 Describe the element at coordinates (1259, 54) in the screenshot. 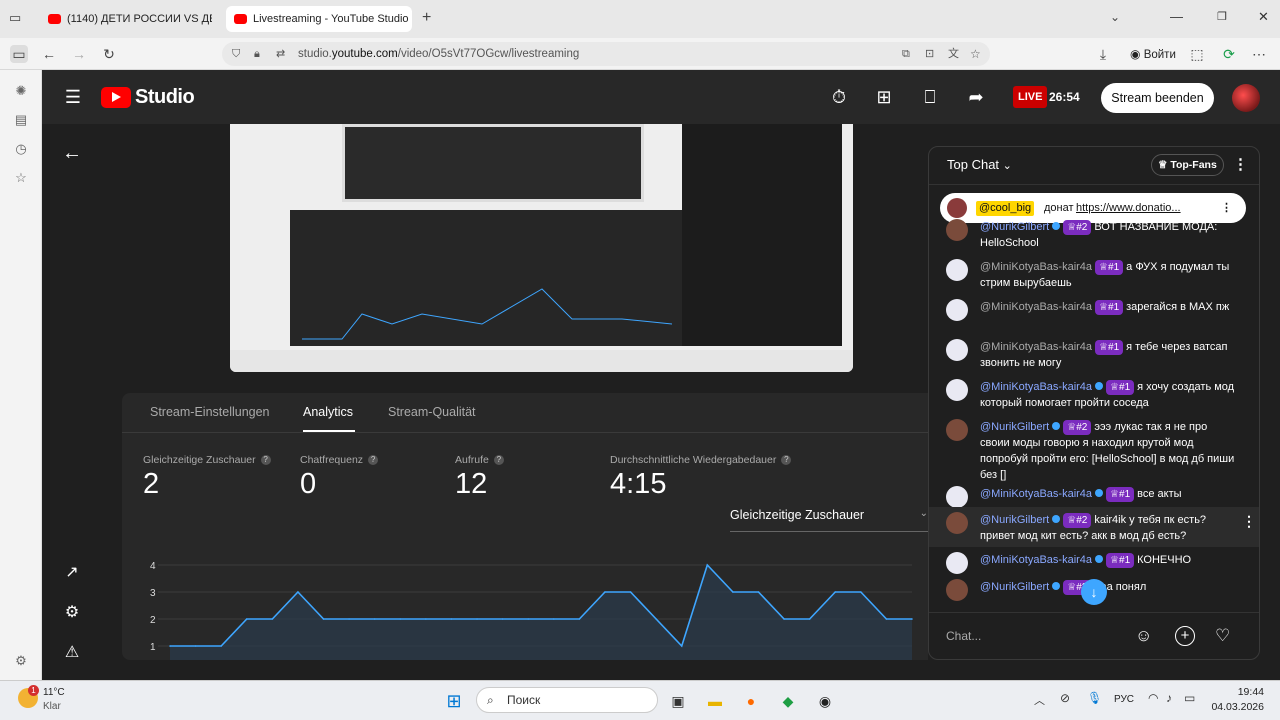

I see `menu-dots-icon: ⋯` at that location.